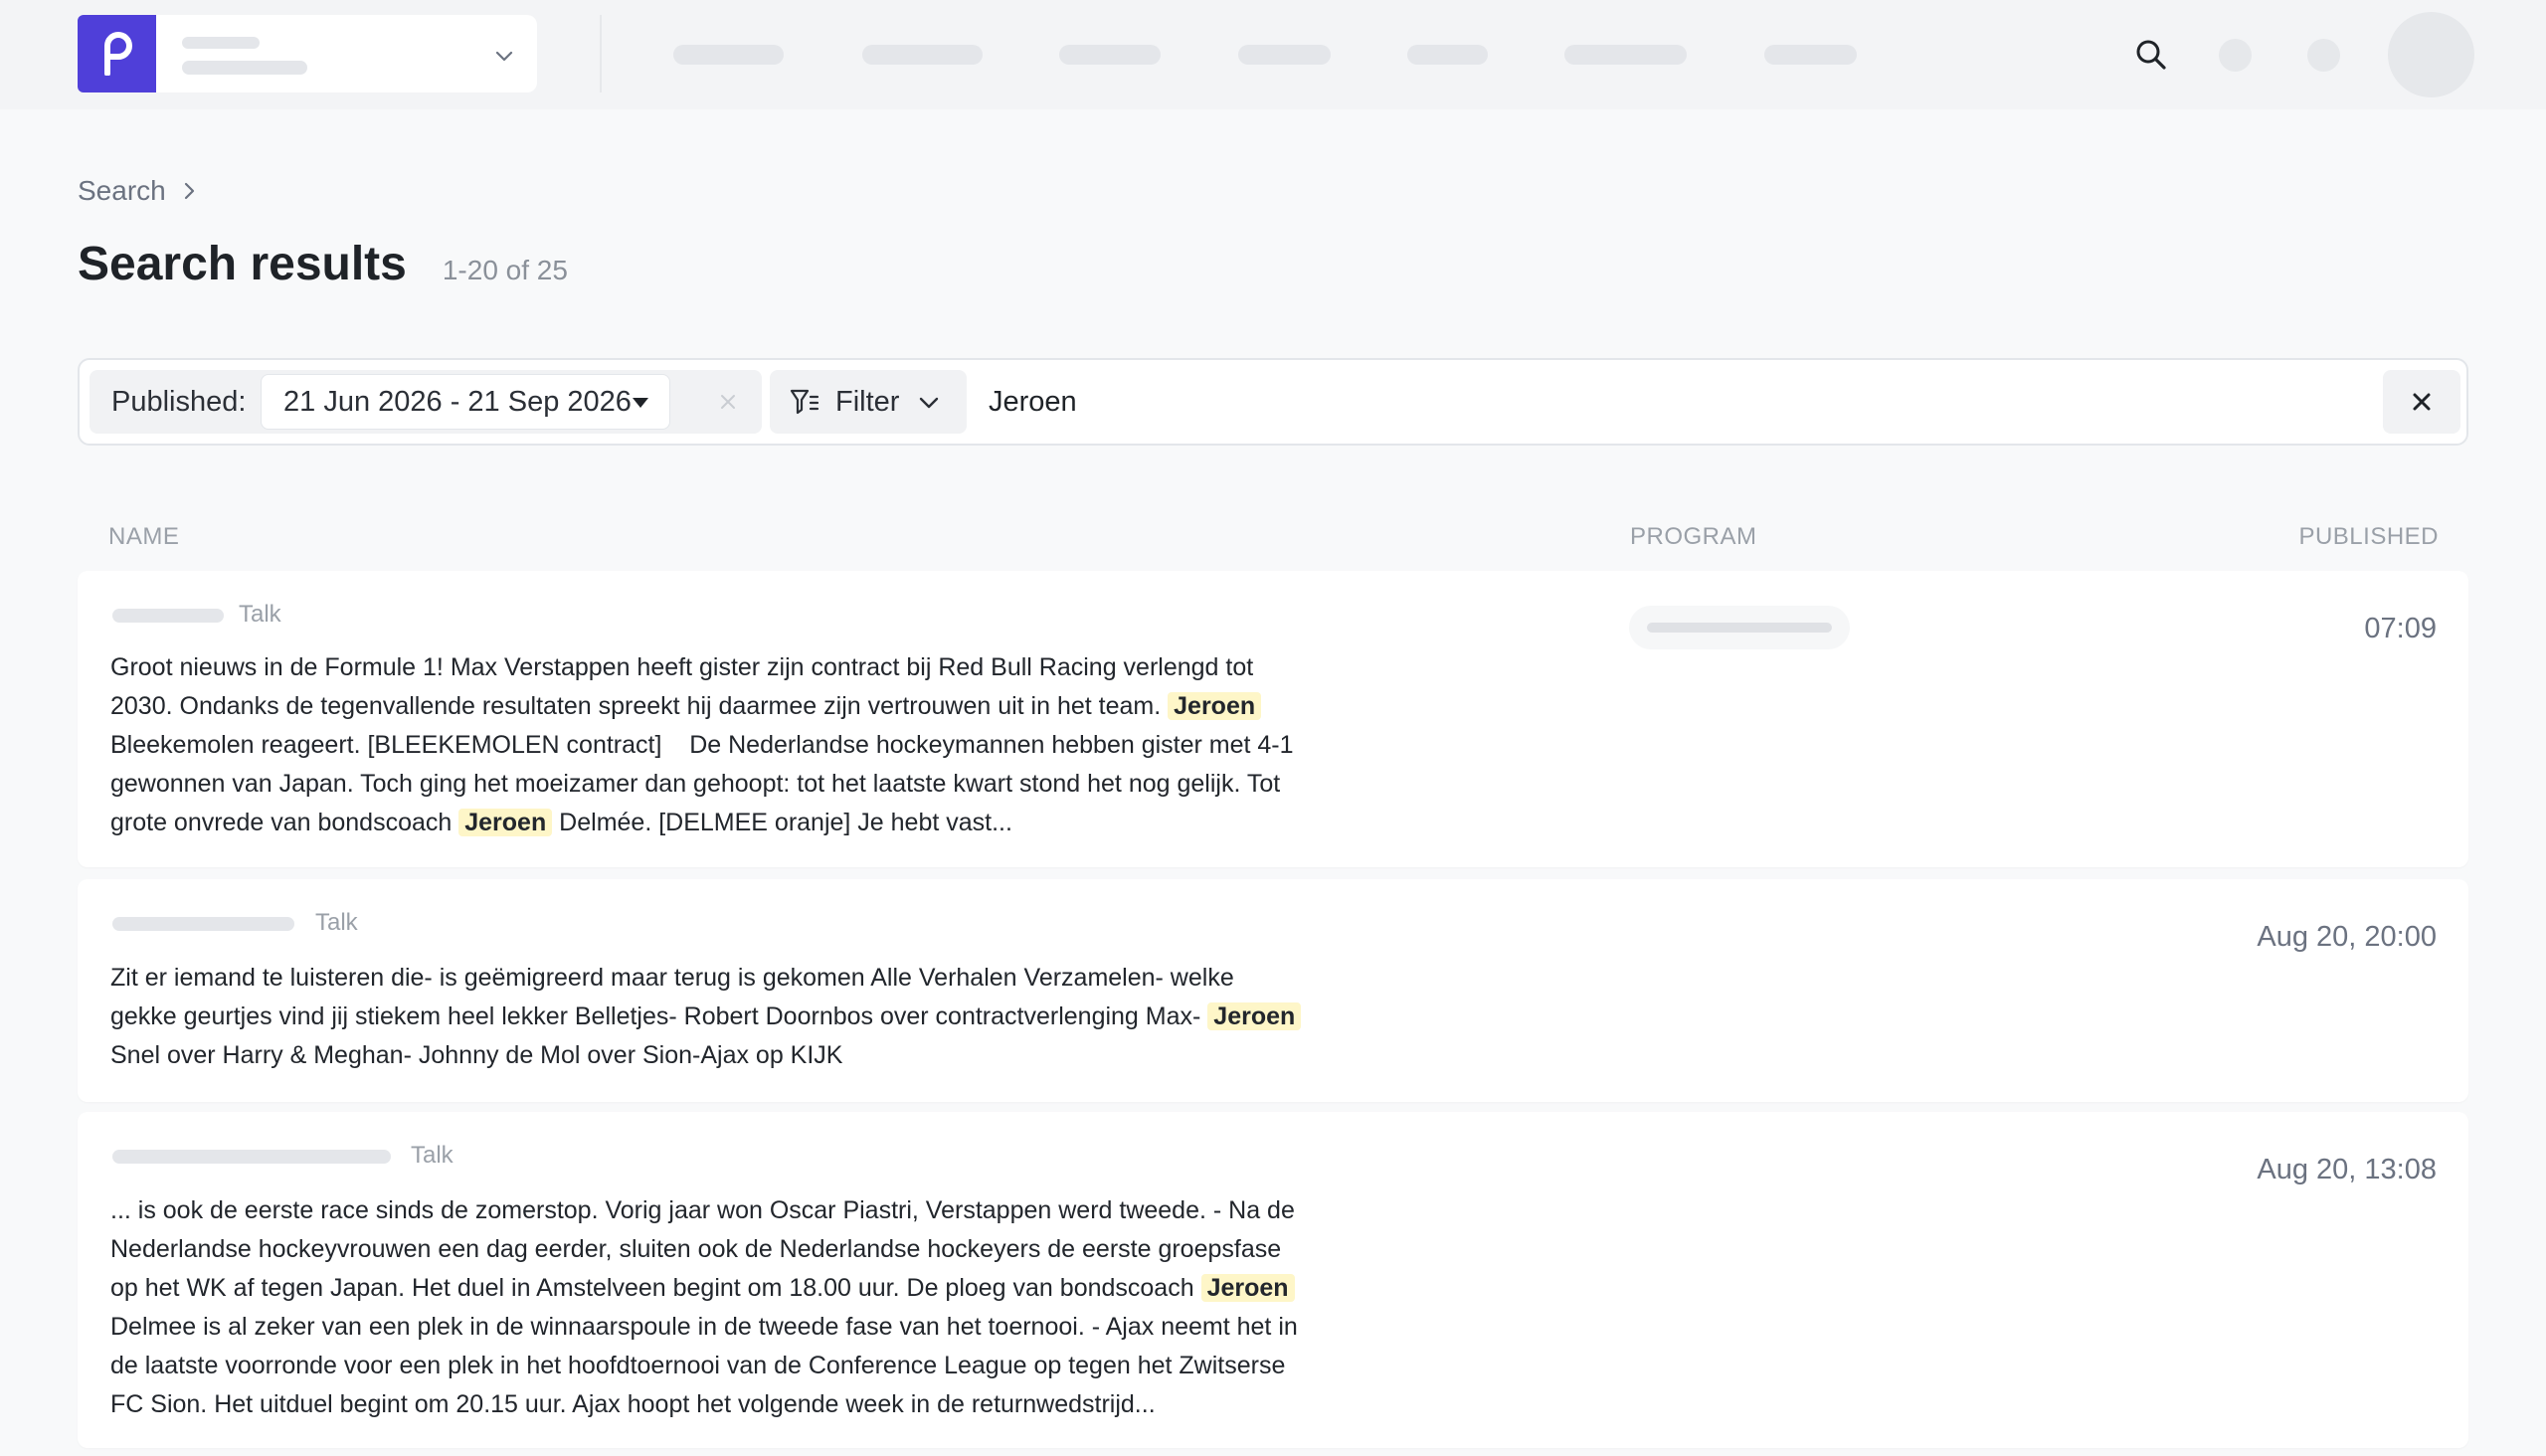 The height and width of the screenshot is (1456, 2546). I want to click on column-header-published: PUBLISHED, so click(2368, 537).